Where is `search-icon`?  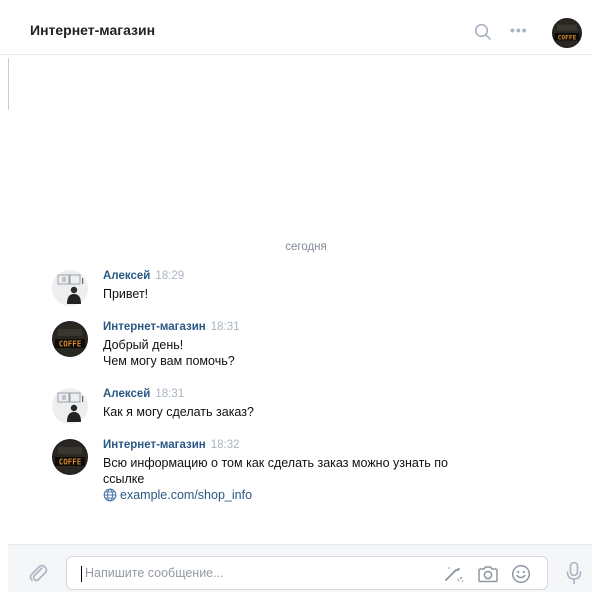
search-icon is located at coordinates (483, 32).